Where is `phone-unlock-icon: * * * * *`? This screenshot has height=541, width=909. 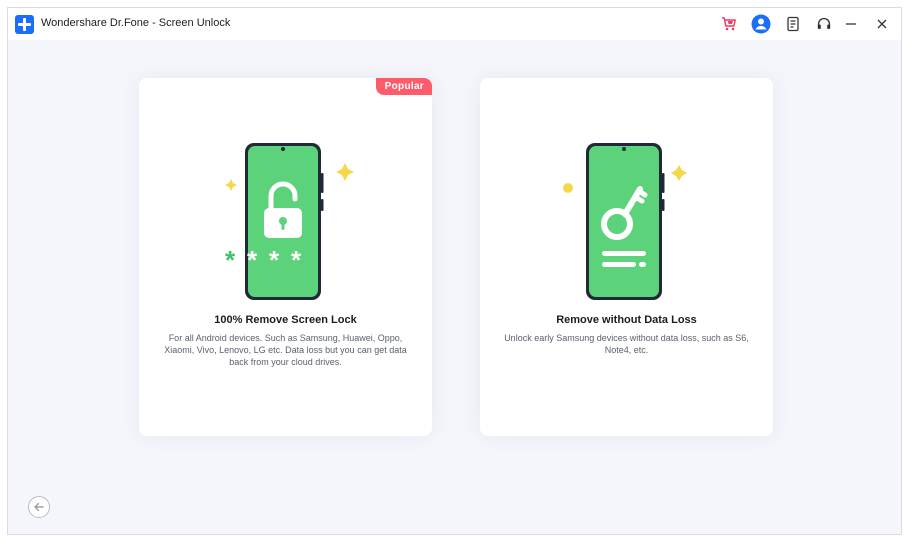 phone-unlock-icon: * * * * * is located at coordinates (289, 221).